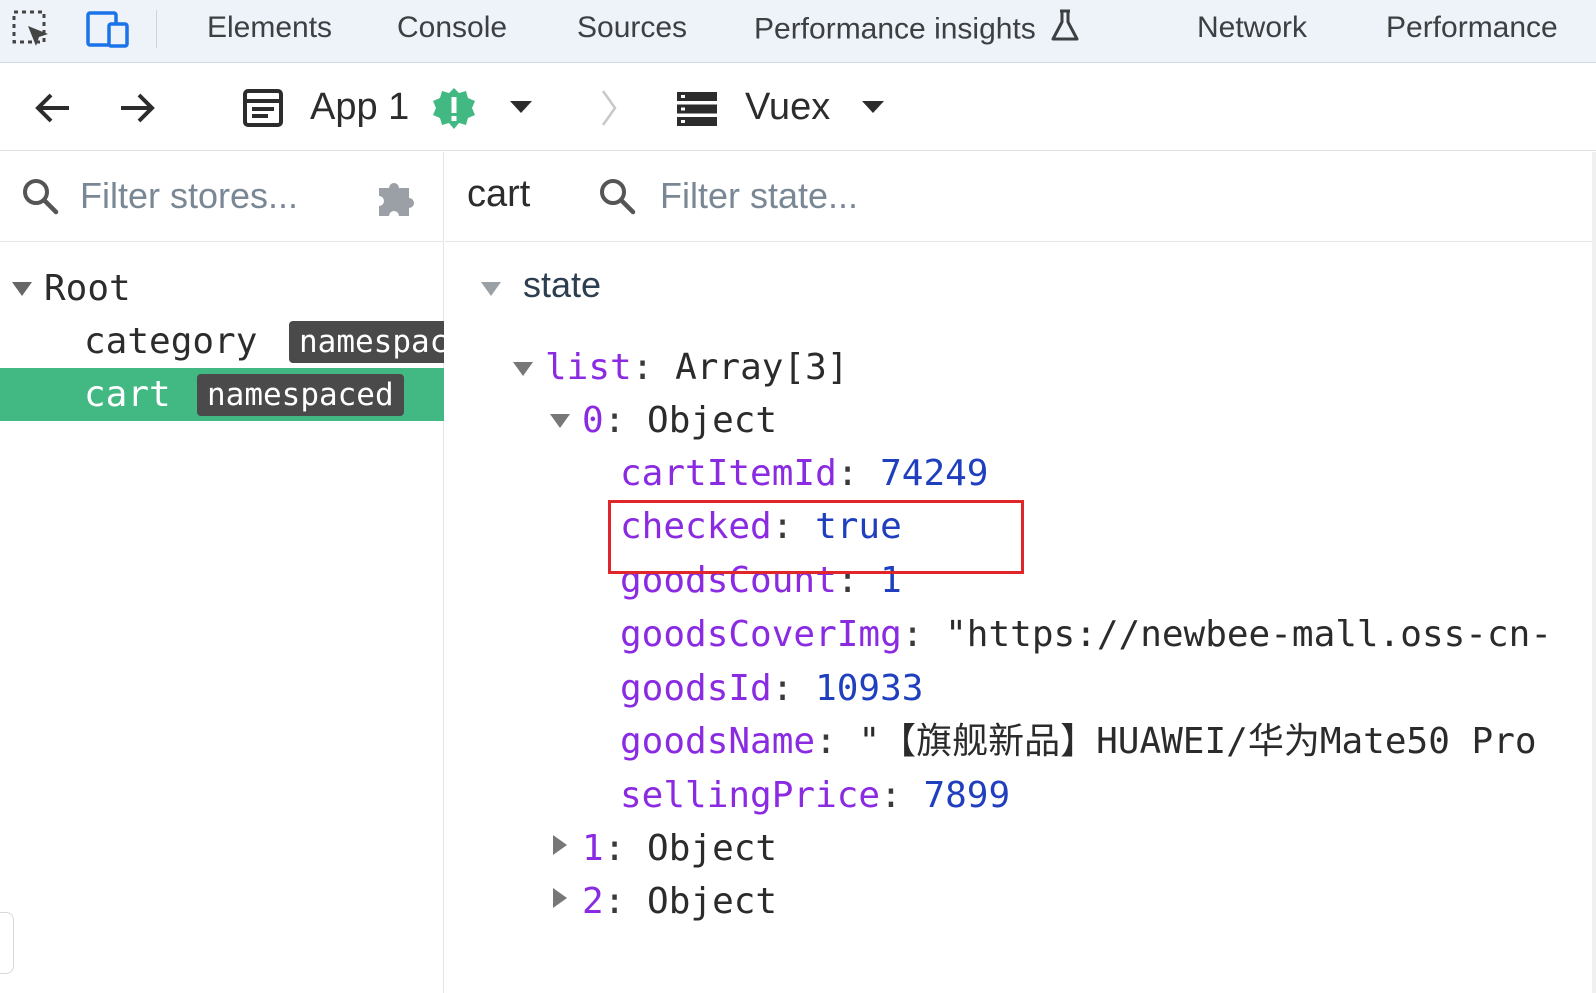 The height and width of the screenshot is (993, 1596). I want to click on field-key: cartItemId, so click(728, 473).